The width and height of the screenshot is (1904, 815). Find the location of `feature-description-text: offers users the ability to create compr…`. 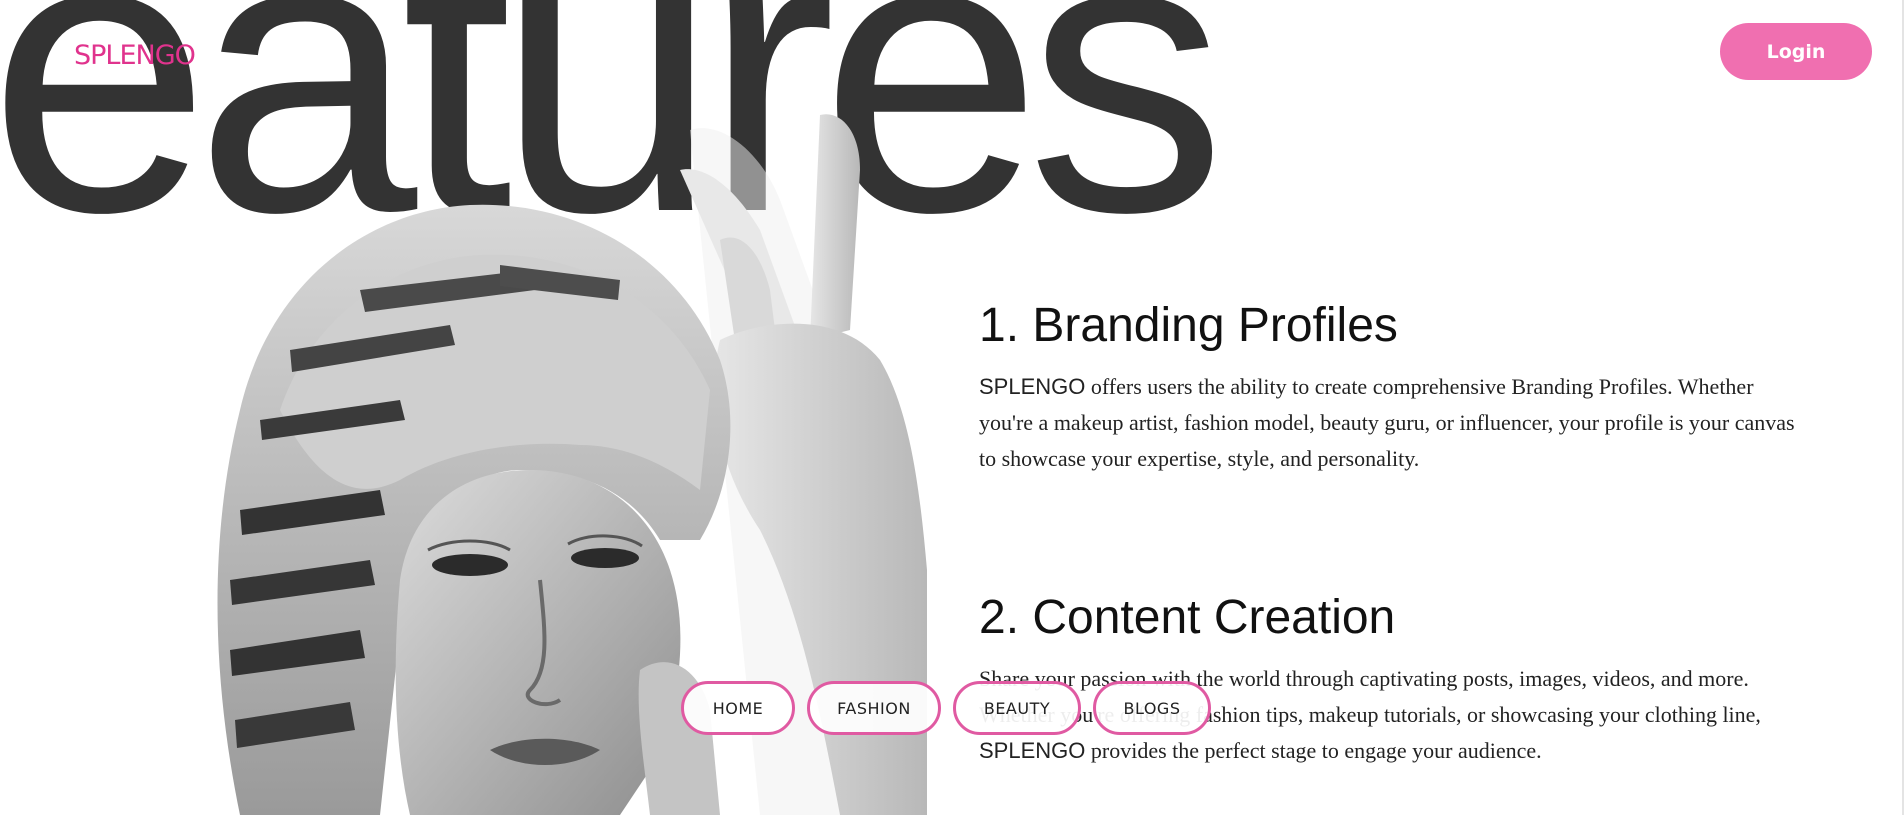

feature-description-text: offers users the ability to create compr… is located at coordinates (1387, 422).